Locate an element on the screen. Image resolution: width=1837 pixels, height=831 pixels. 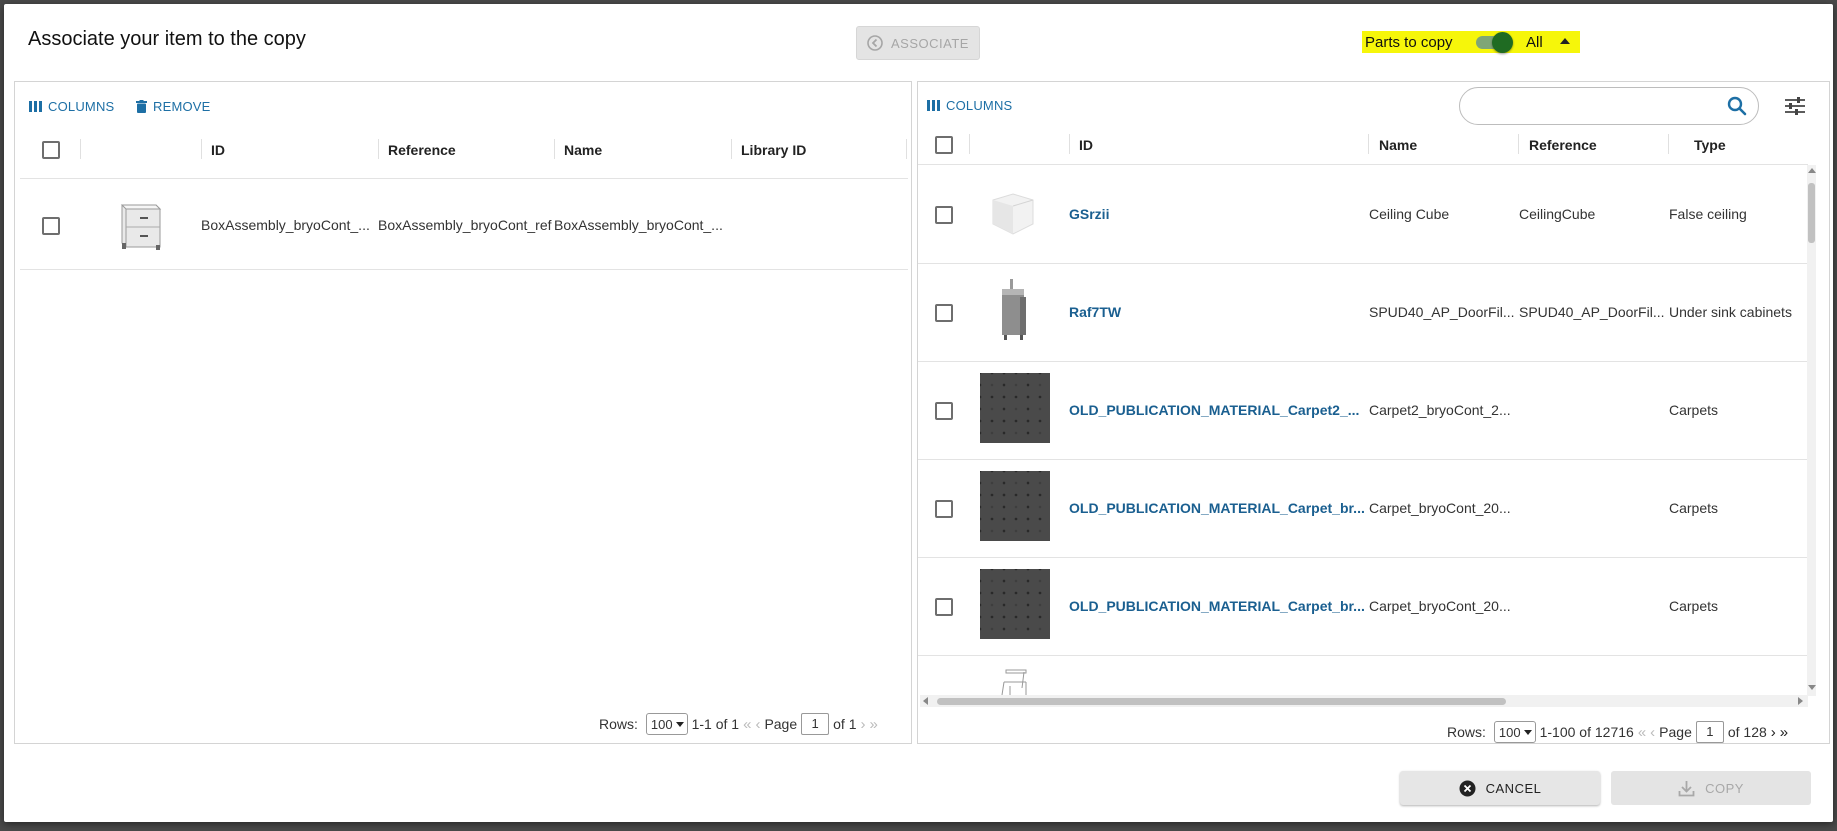
left-header-library-id: Library ID is located at coordinates (773, 150).